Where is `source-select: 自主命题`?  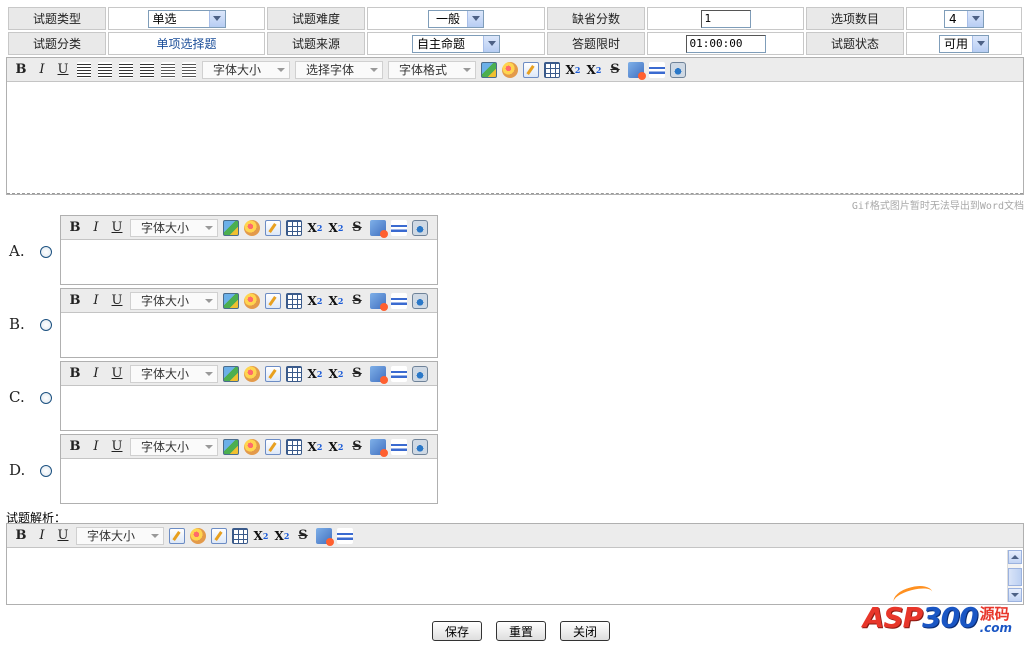
source-select: 自主命题 is located at coordinates (456, 43).